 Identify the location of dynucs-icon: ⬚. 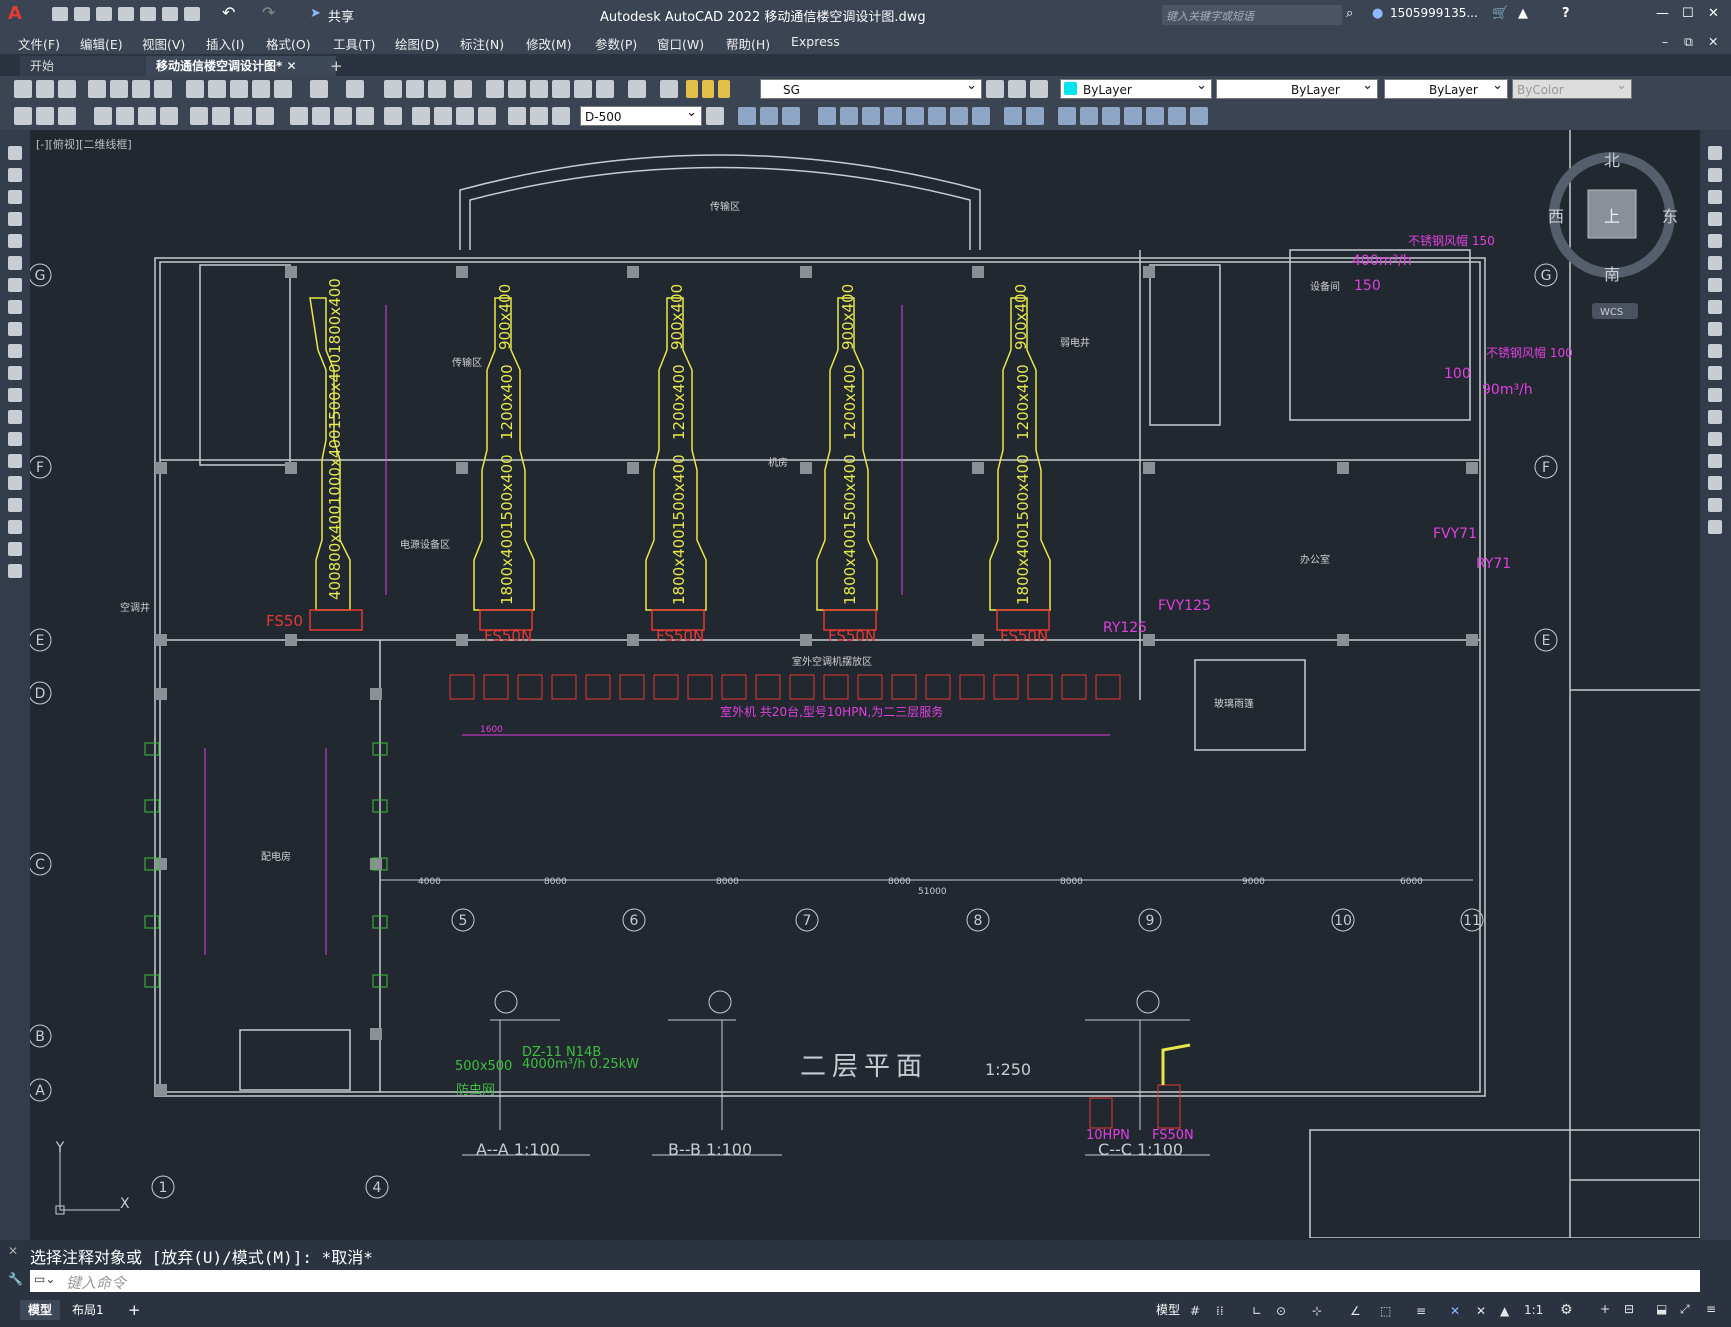
(1385, 1311).